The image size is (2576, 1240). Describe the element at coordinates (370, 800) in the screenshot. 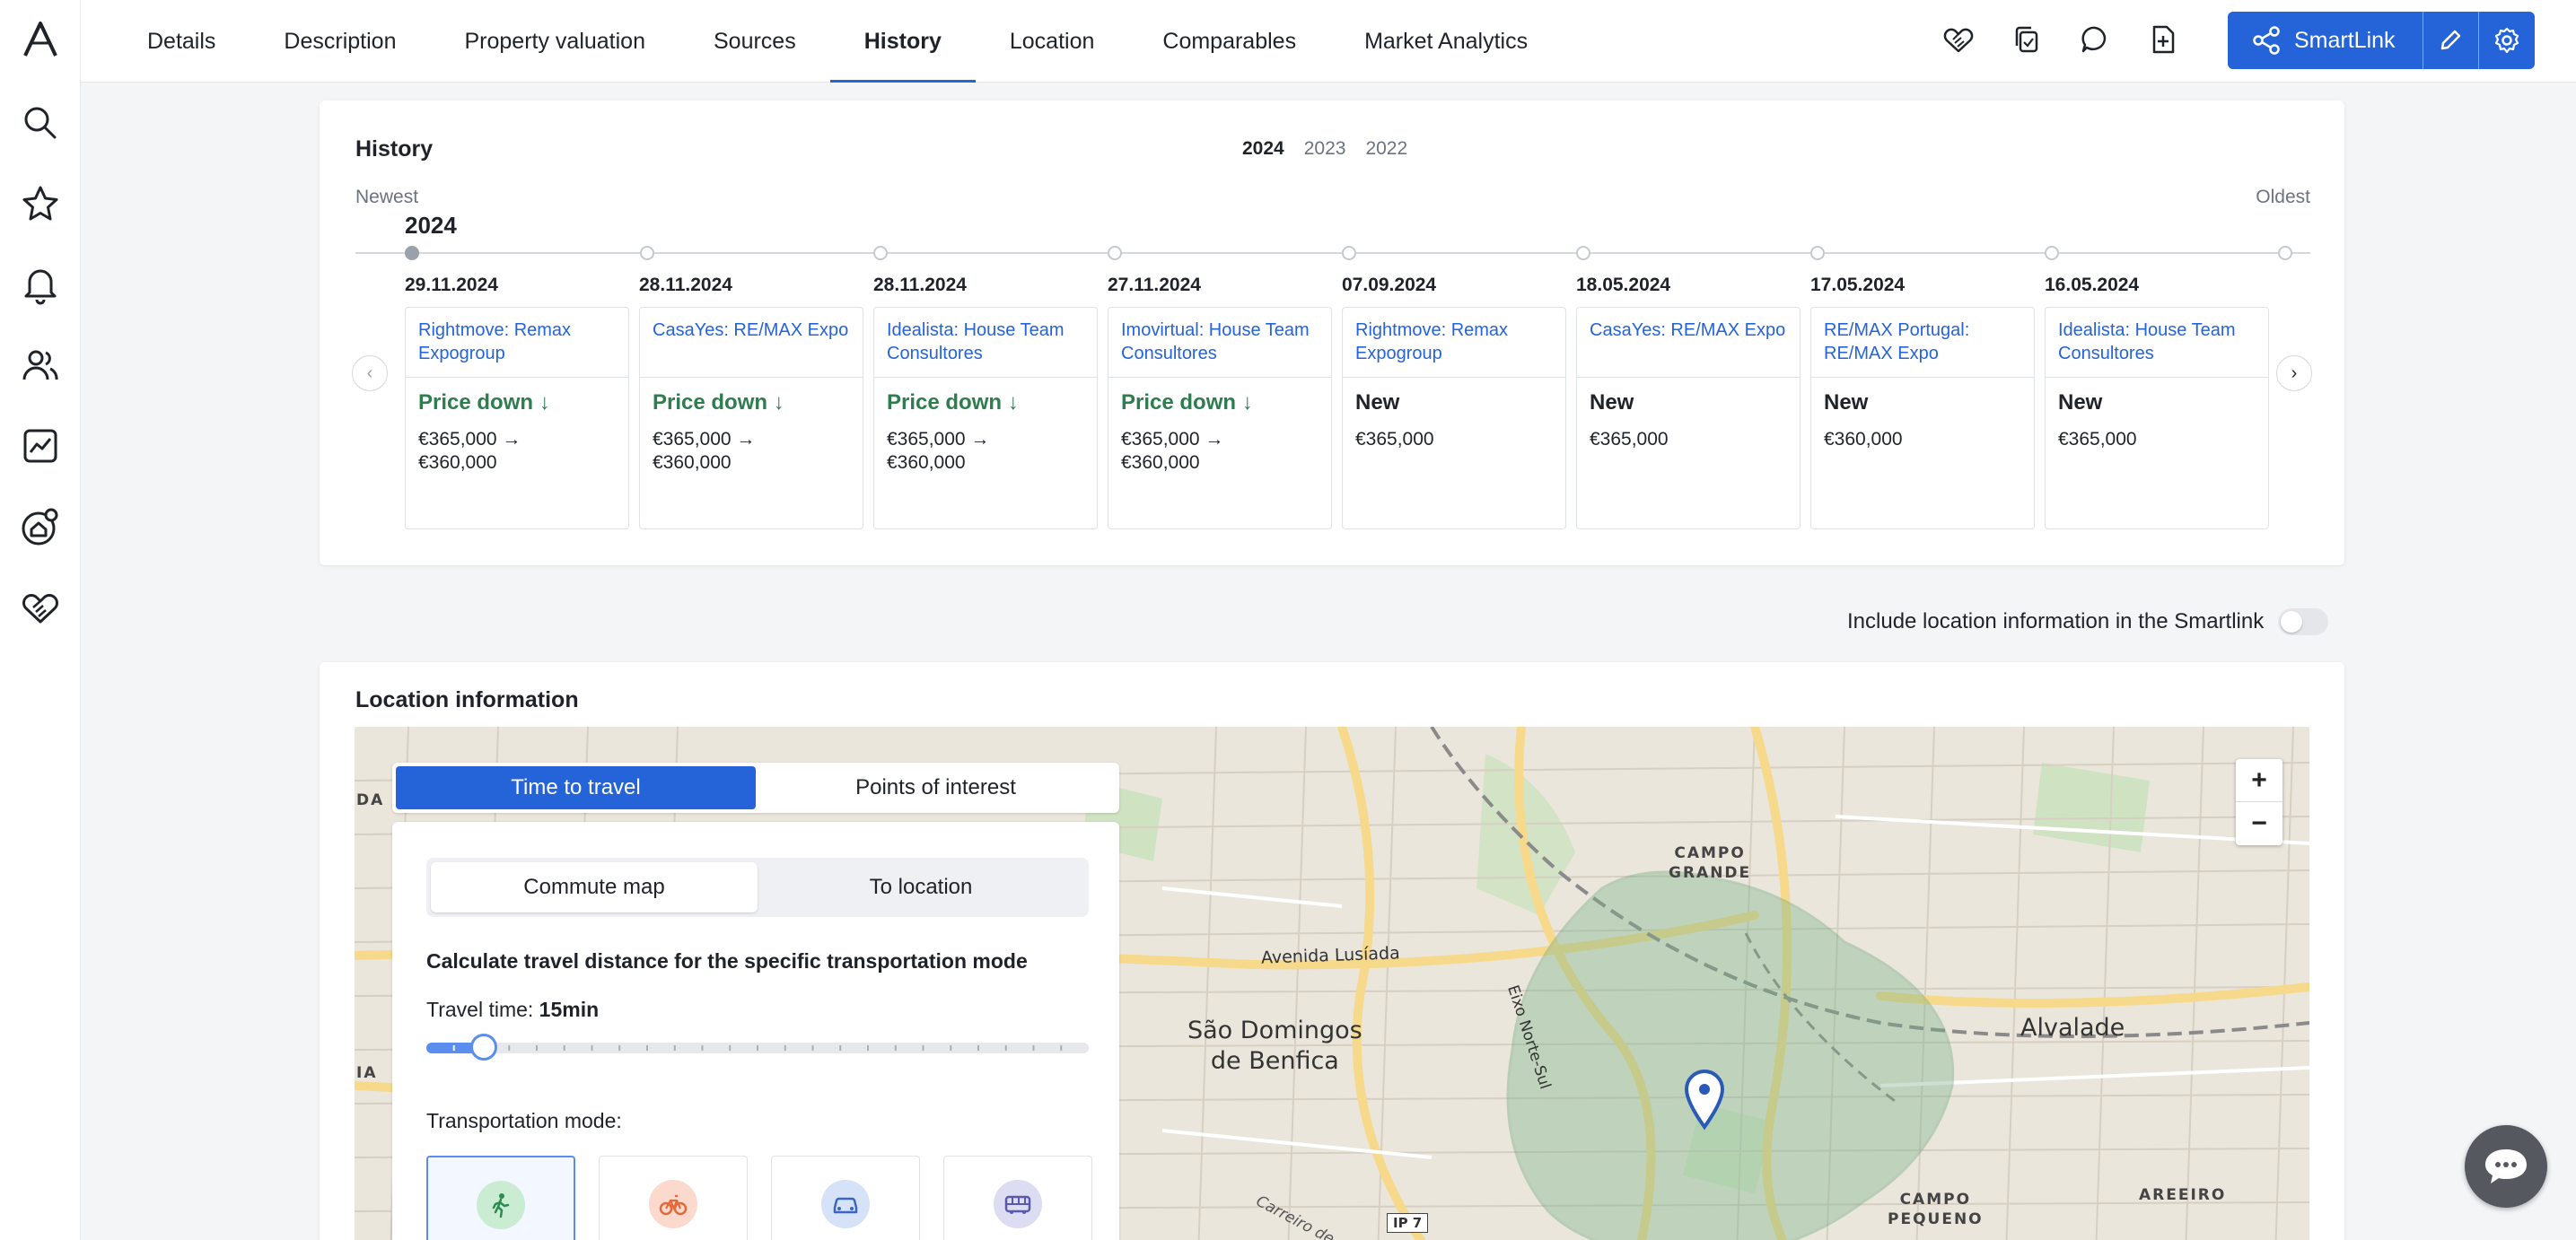

I see `map-label-edge-da: DA` at that location.